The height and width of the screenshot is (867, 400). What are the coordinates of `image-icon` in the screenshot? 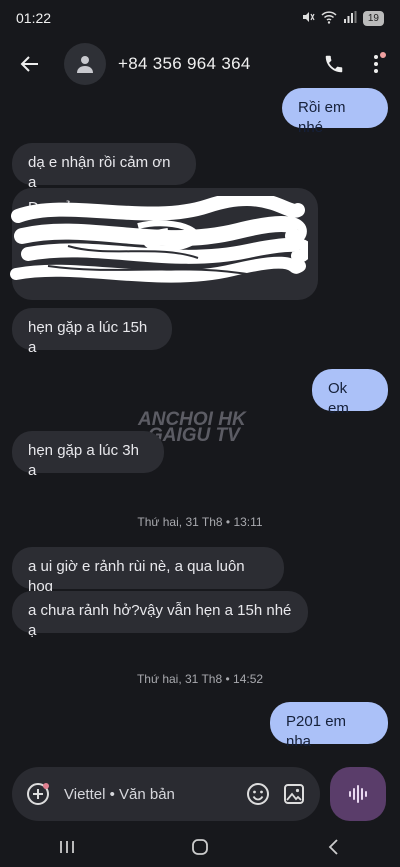 It's located at (294, 794).